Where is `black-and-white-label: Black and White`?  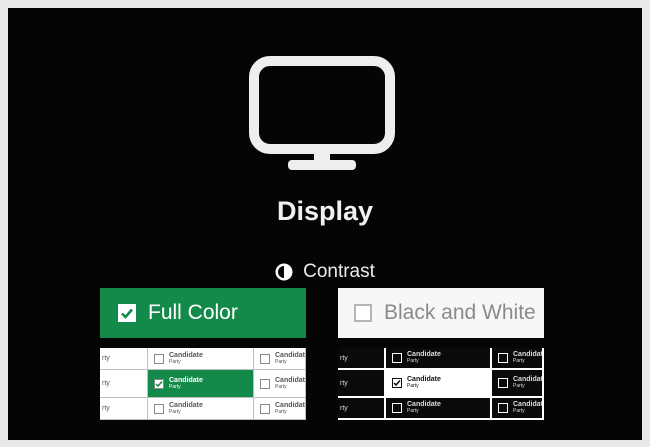 black-and-white-label: Black and White is located at coordinates (460, 312).